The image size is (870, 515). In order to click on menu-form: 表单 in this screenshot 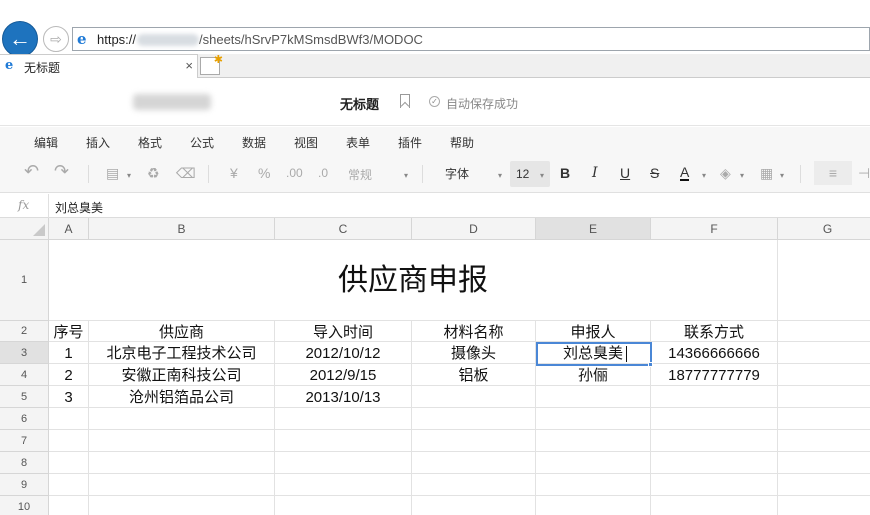, I will do `click(358, 142)`.